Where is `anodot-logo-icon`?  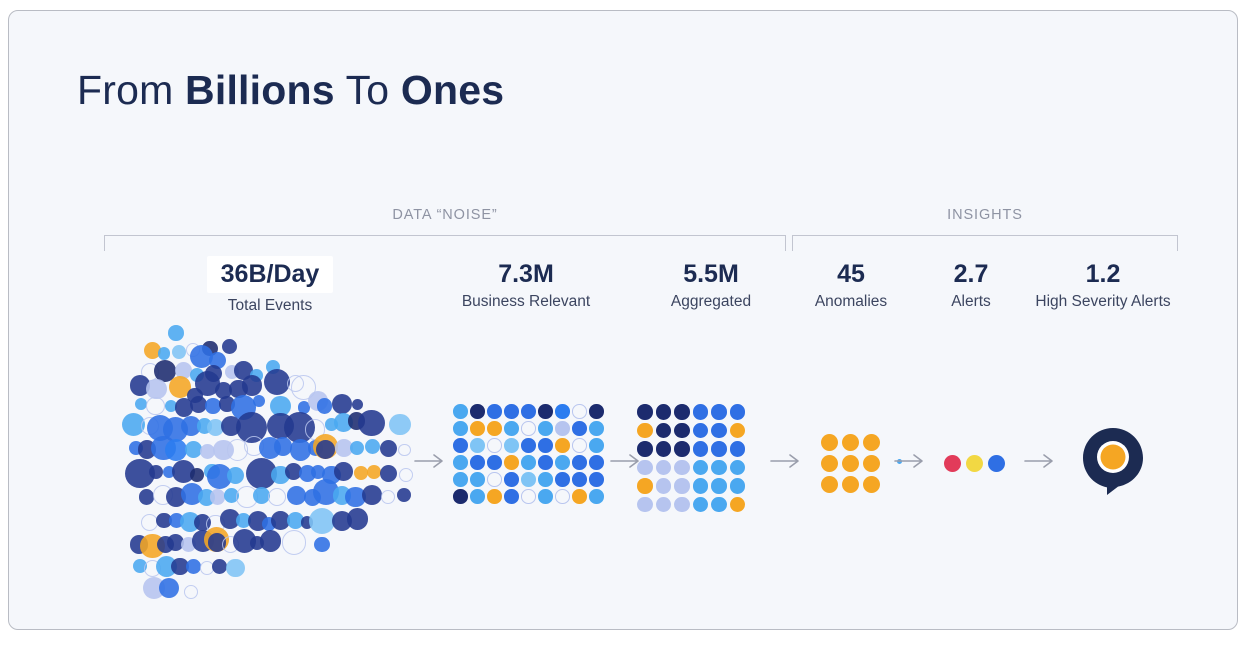
anodot-logo-icon is located at coordinates (1113, 462).